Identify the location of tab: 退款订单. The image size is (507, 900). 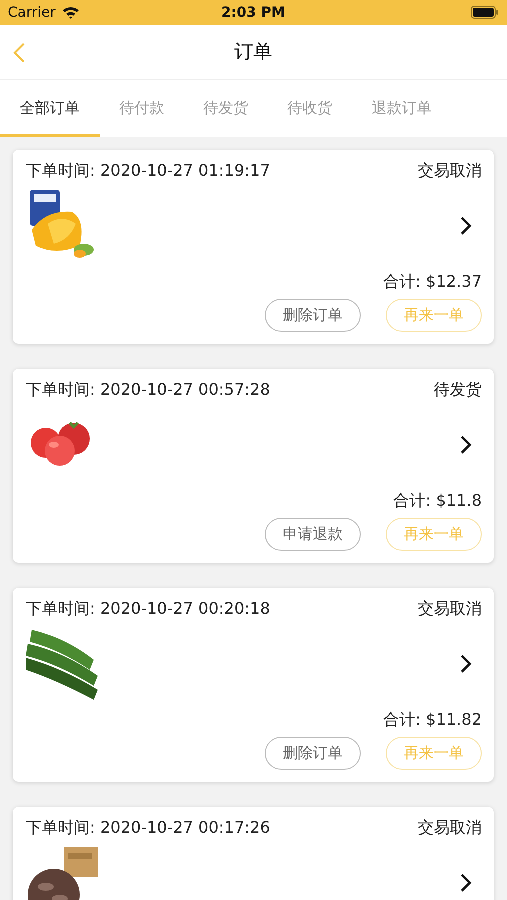
(402, 108).